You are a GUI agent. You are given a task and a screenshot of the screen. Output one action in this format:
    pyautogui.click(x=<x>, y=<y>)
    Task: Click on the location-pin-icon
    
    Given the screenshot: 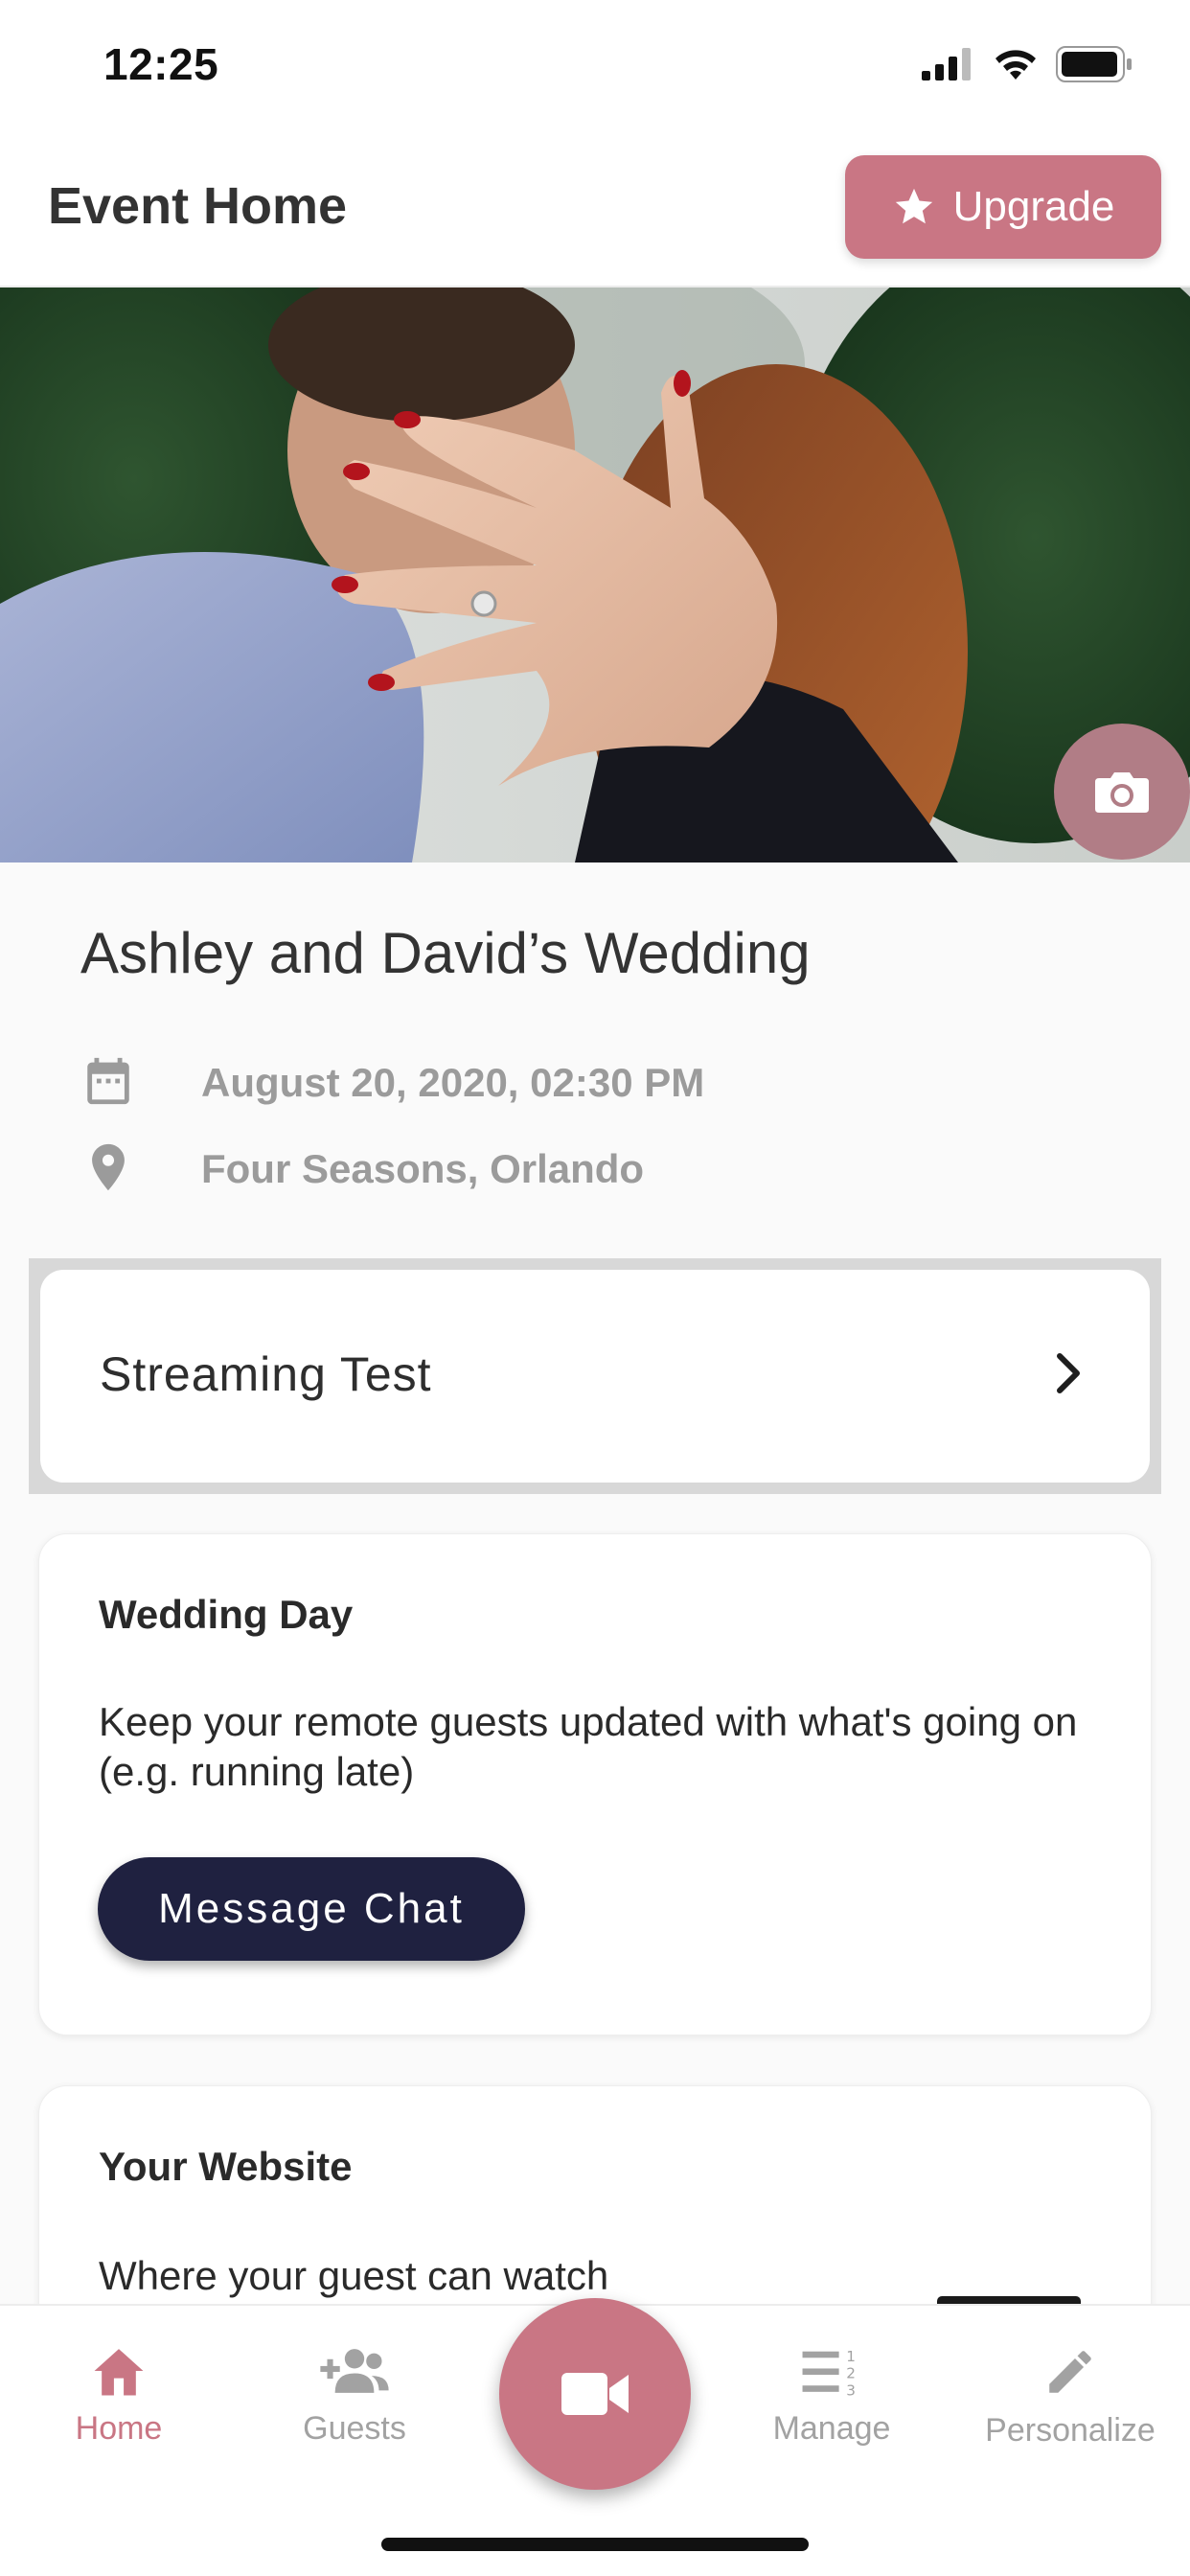 What is the action you would take?
    pyautogui.click(x=109, y=1167)
    